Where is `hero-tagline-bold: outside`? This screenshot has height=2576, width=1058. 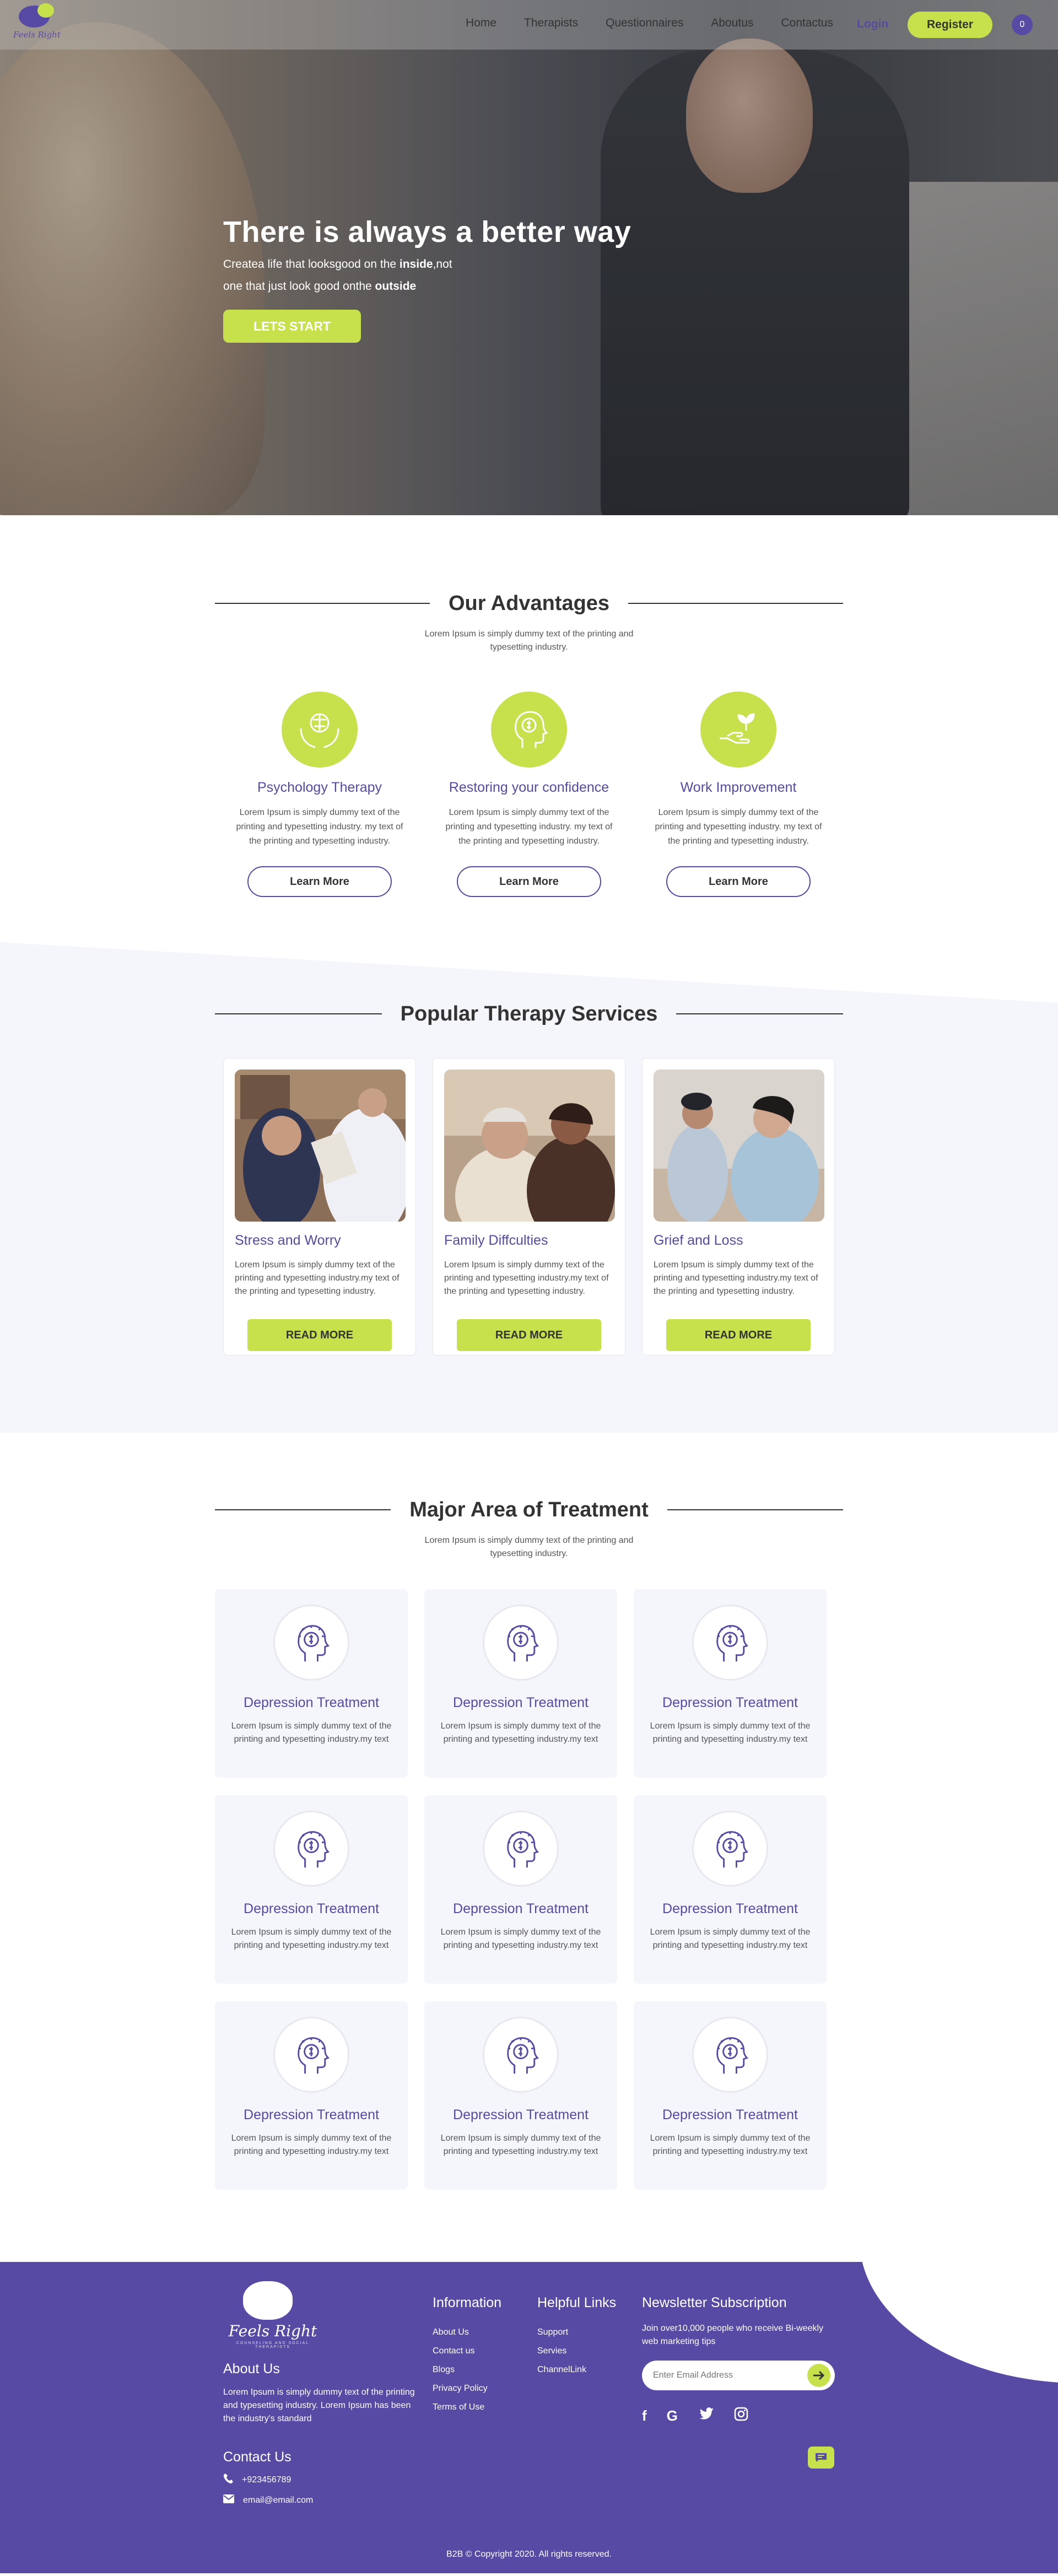
hero-tagline-bold: outside is located at coordinates (396, 286).